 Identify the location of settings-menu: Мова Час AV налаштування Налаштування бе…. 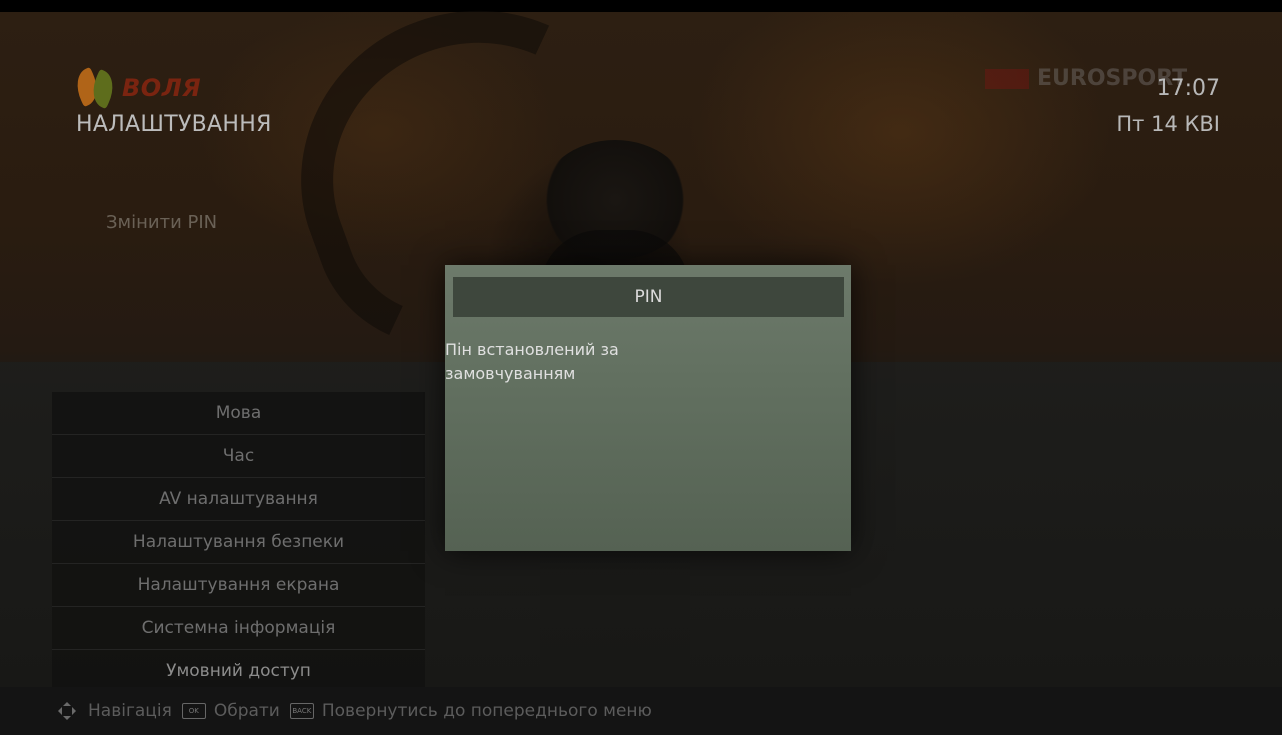
(238, 542).